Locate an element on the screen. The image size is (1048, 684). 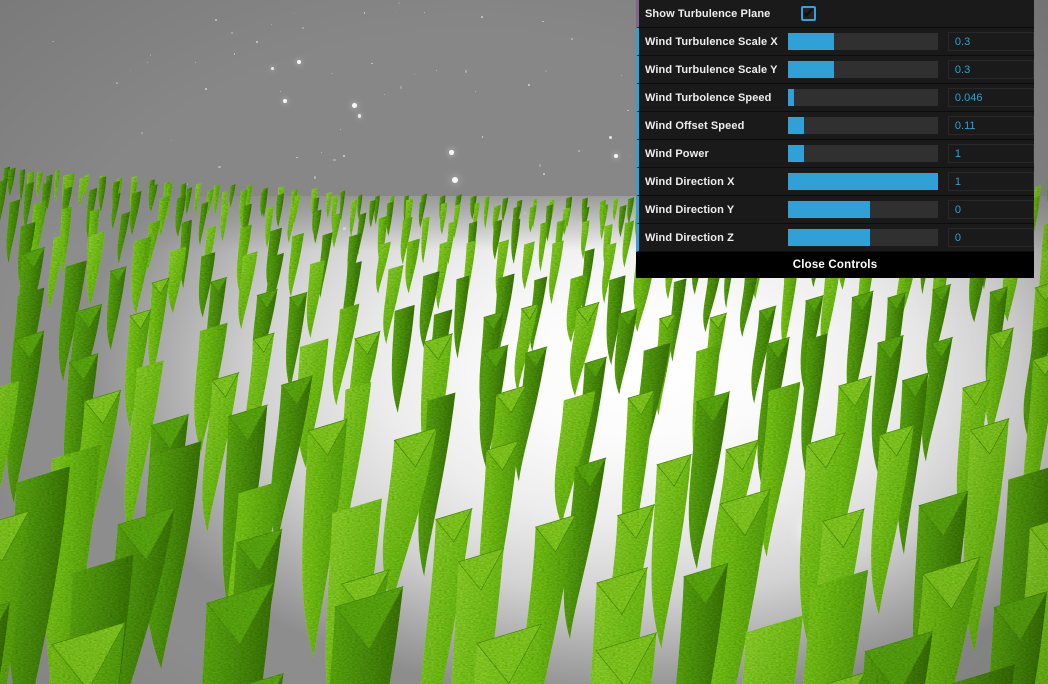
slider-value-field: 0.11 is located at coordinates (991, 125).